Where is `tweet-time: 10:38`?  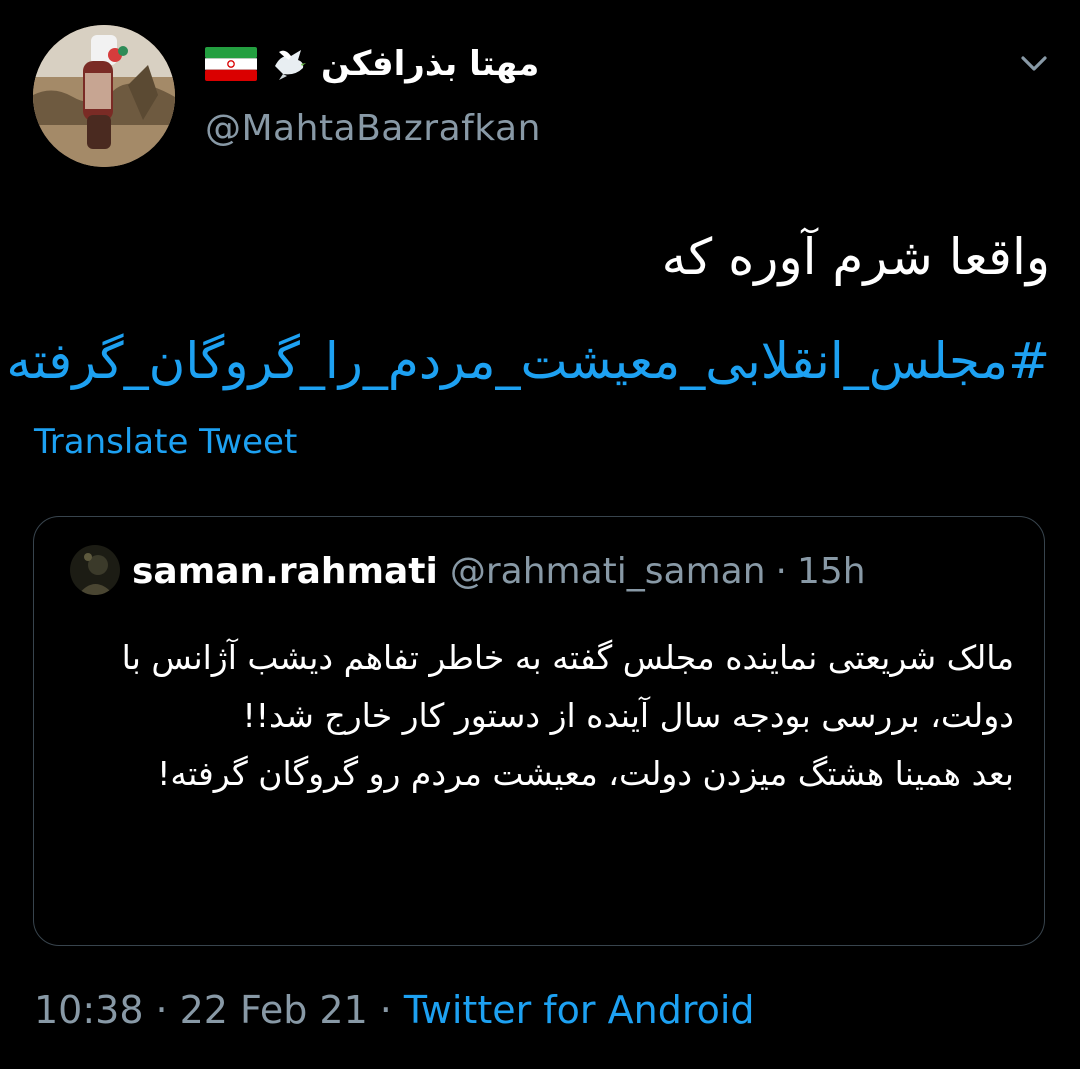 tweet-time: 10:38 is located at coordinates (89, 1010).